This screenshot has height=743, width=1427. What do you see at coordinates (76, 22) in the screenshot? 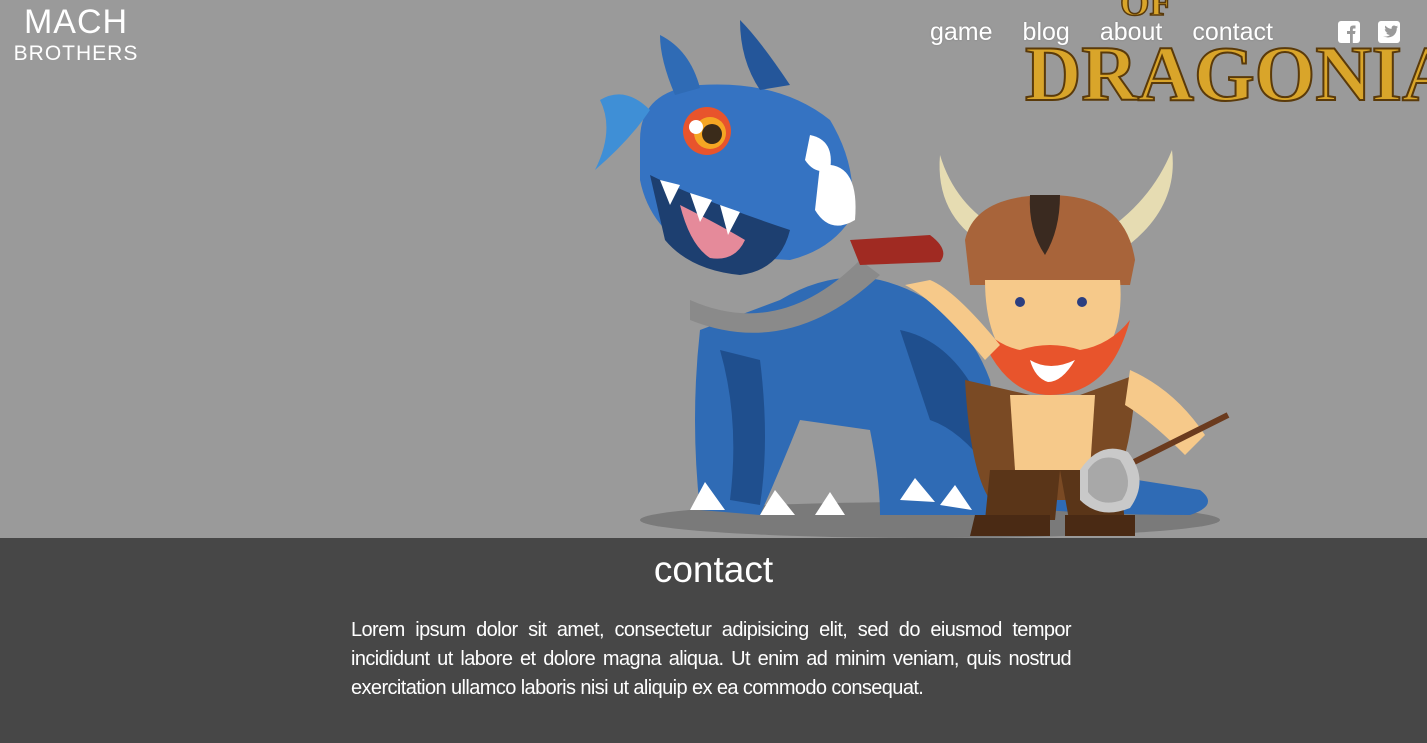
I see `brand-logo-top: MACH` at bounding box center [76, 22].